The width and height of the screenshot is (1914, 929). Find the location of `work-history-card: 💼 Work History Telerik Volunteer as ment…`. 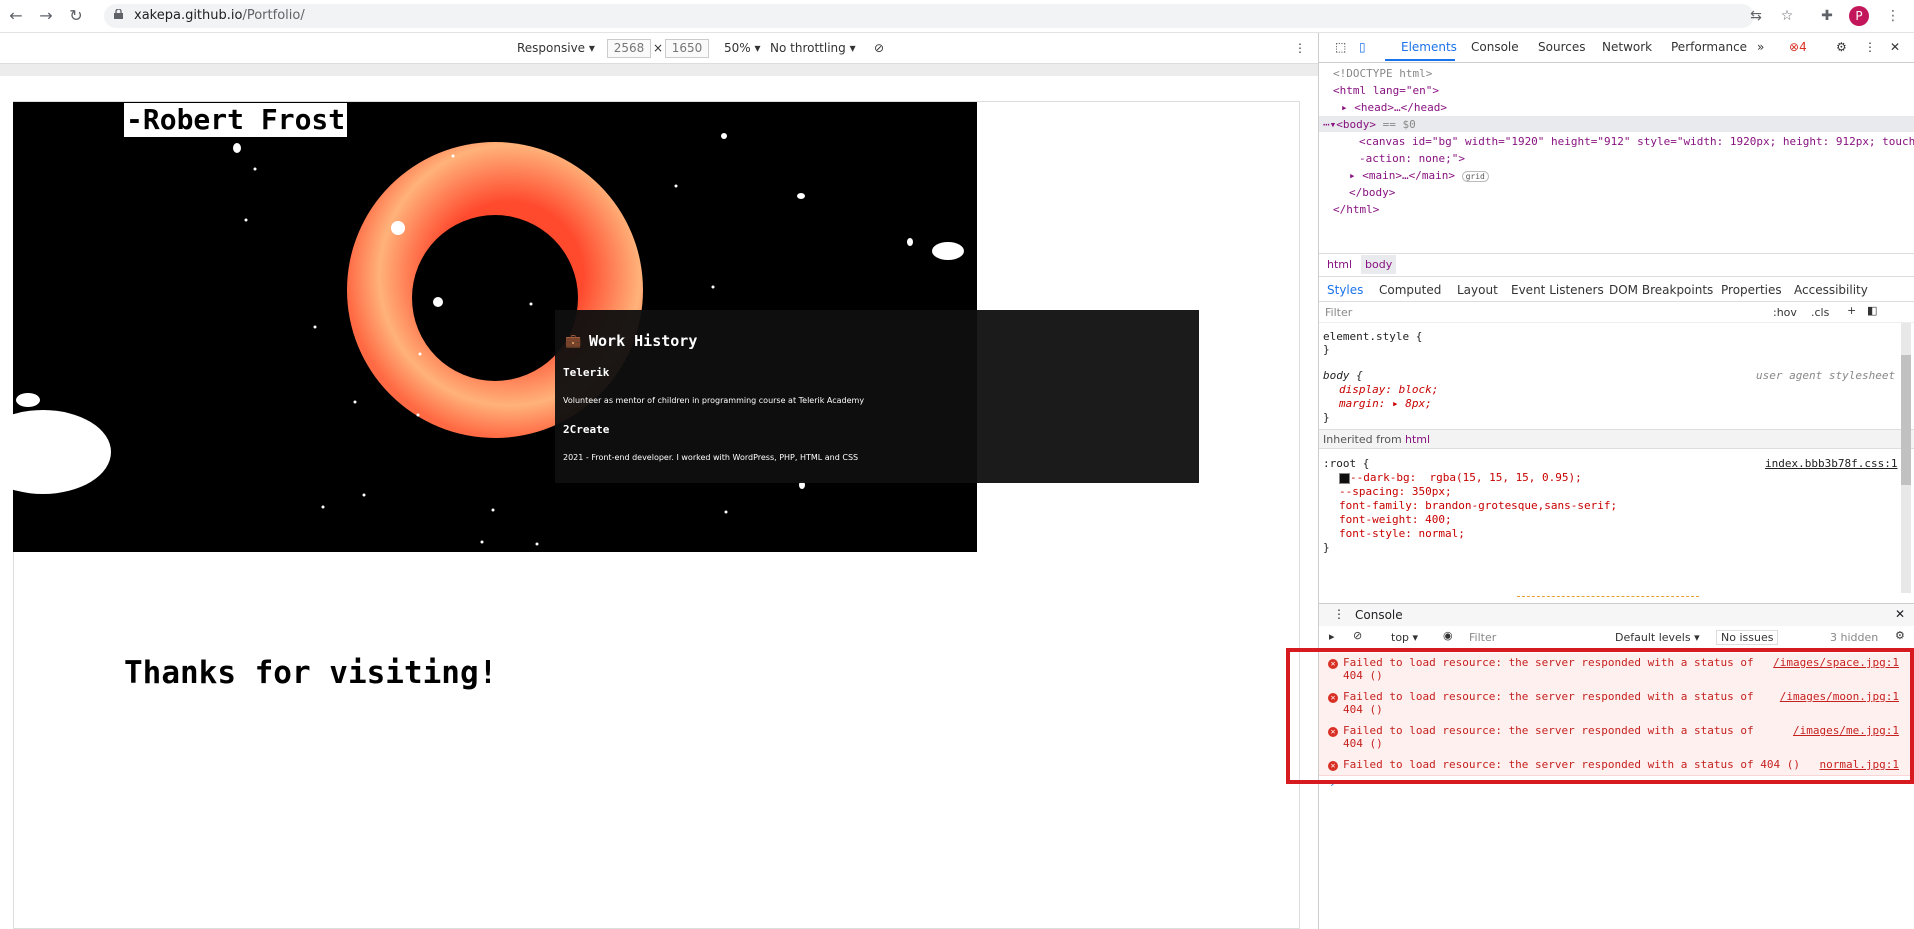

work-history-card: 💼 Work History Telerik Volunteer as ment… is located at coordinates (877, 396).